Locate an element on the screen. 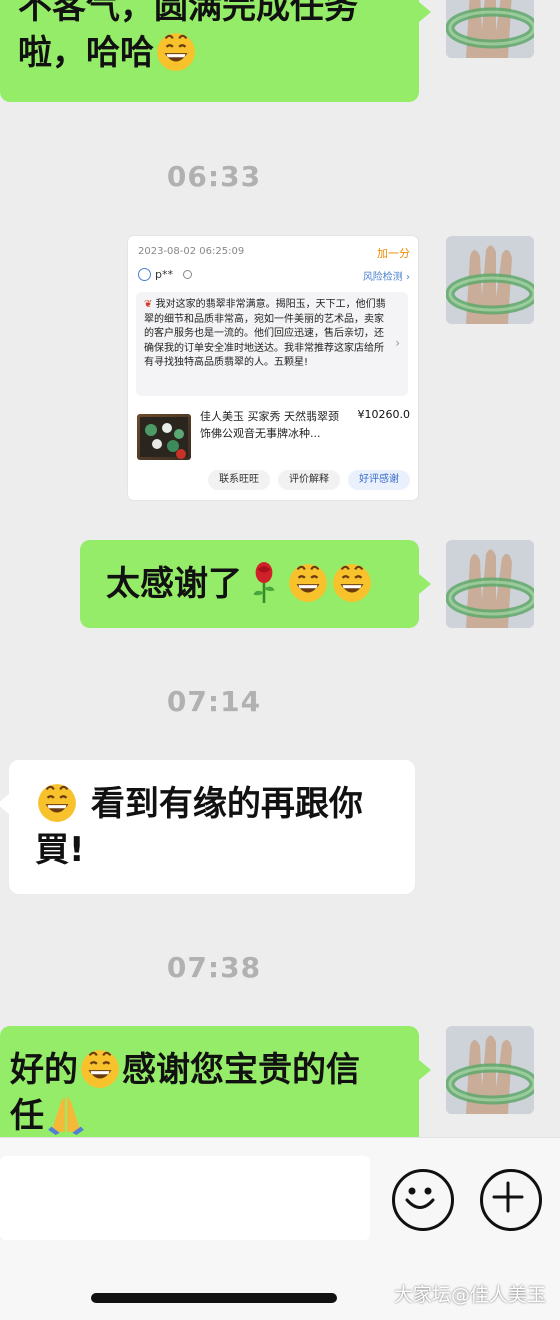 The height and width of the screenshot is (1320, 560). product-price: ¥10260.0 is located at coordinates (384, 414).